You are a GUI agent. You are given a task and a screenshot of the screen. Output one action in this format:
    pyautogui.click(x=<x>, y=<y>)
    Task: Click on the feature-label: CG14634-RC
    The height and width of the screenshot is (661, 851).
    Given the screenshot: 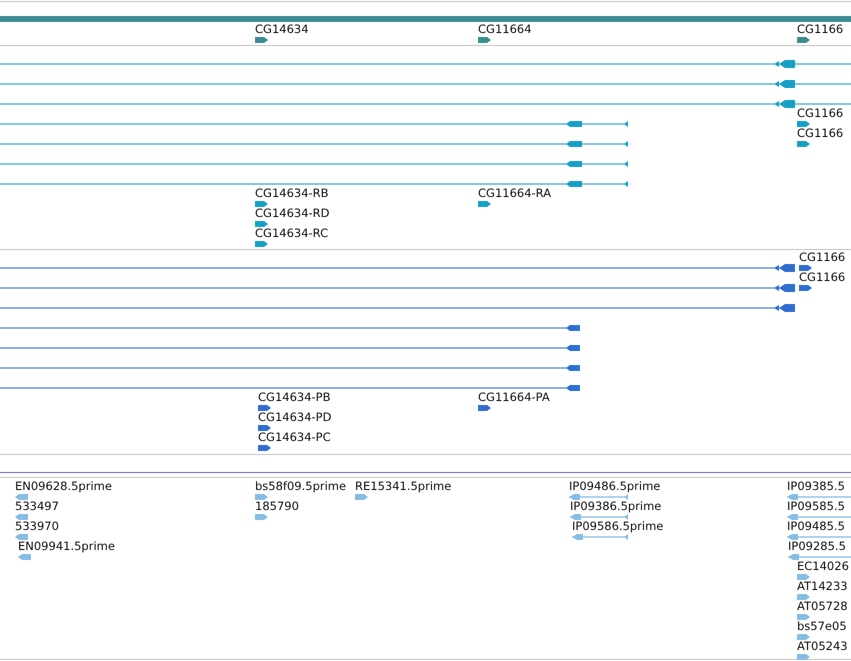 What is the action you would take?
    pyautogui.click(x=291, y=233)
    